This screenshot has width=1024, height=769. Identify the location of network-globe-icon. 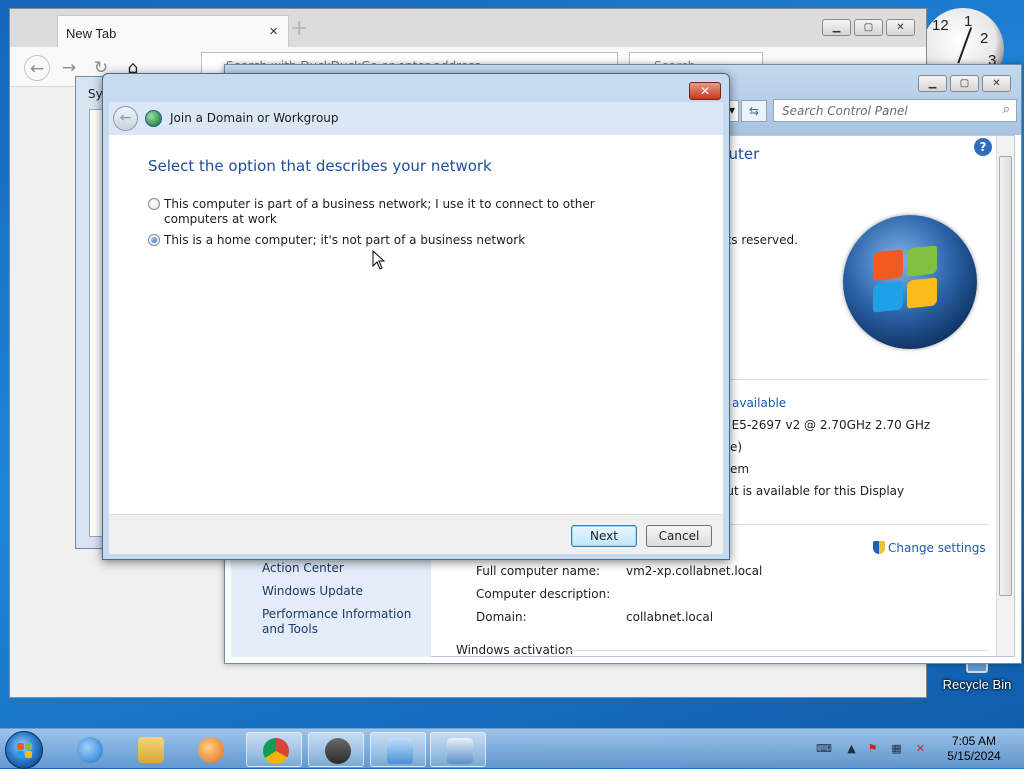
(153, 118).